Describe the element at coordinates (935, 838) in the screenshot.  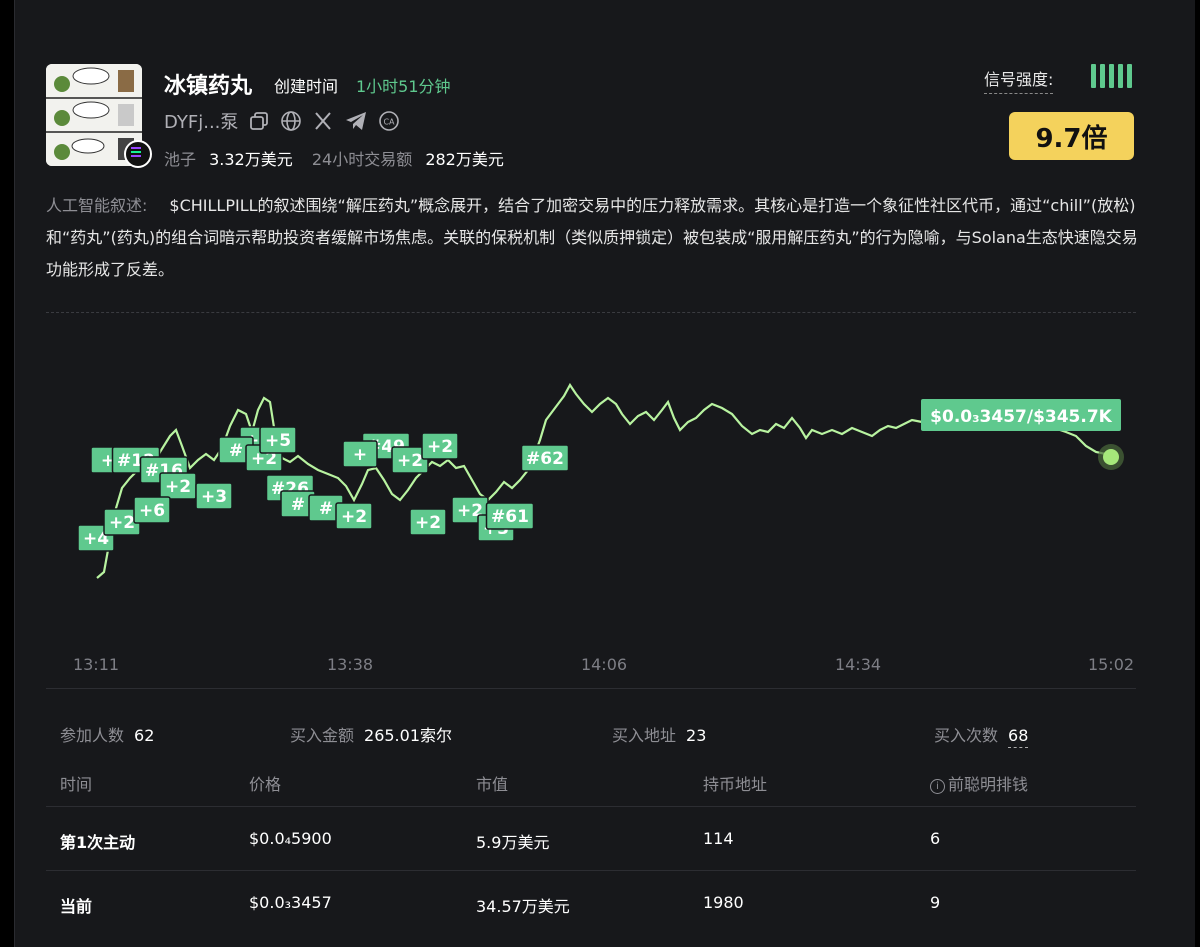
I see `cell-rank: 6` at that location.